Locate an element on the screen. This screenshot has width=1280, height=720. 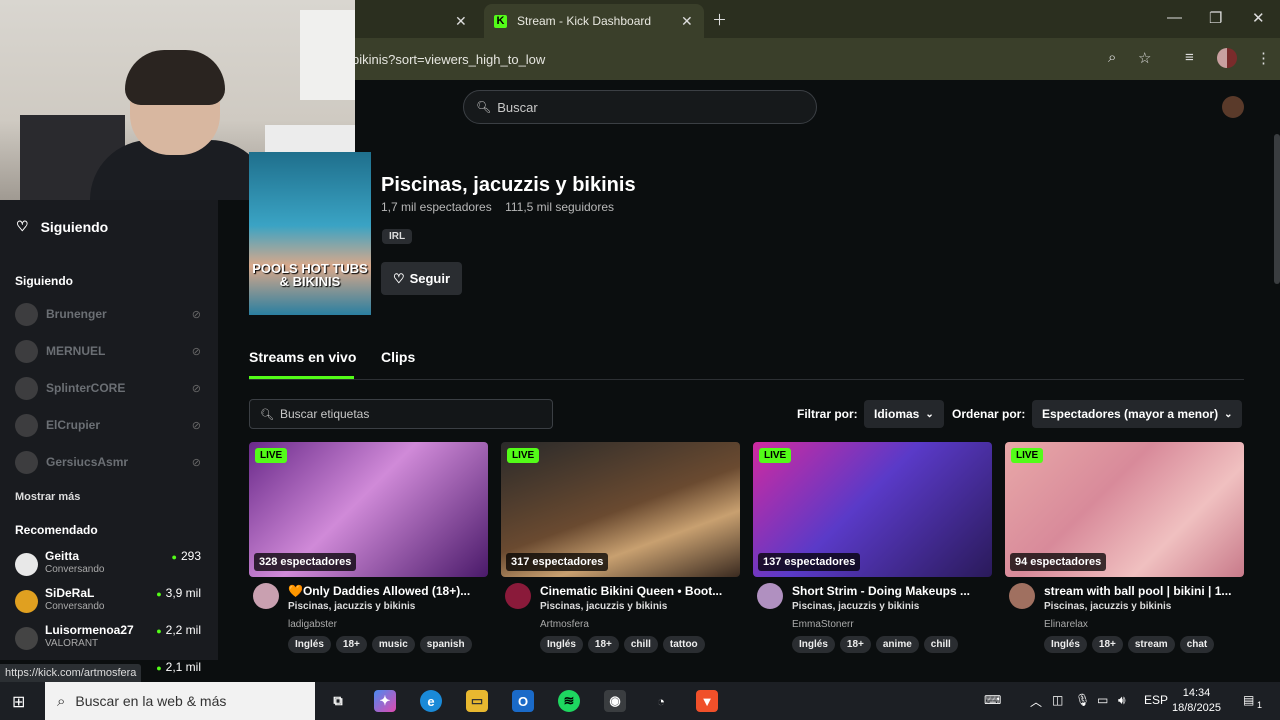
stream-thumbnail: LIVE 94 espectadores is located at coordinates (1124, 509).